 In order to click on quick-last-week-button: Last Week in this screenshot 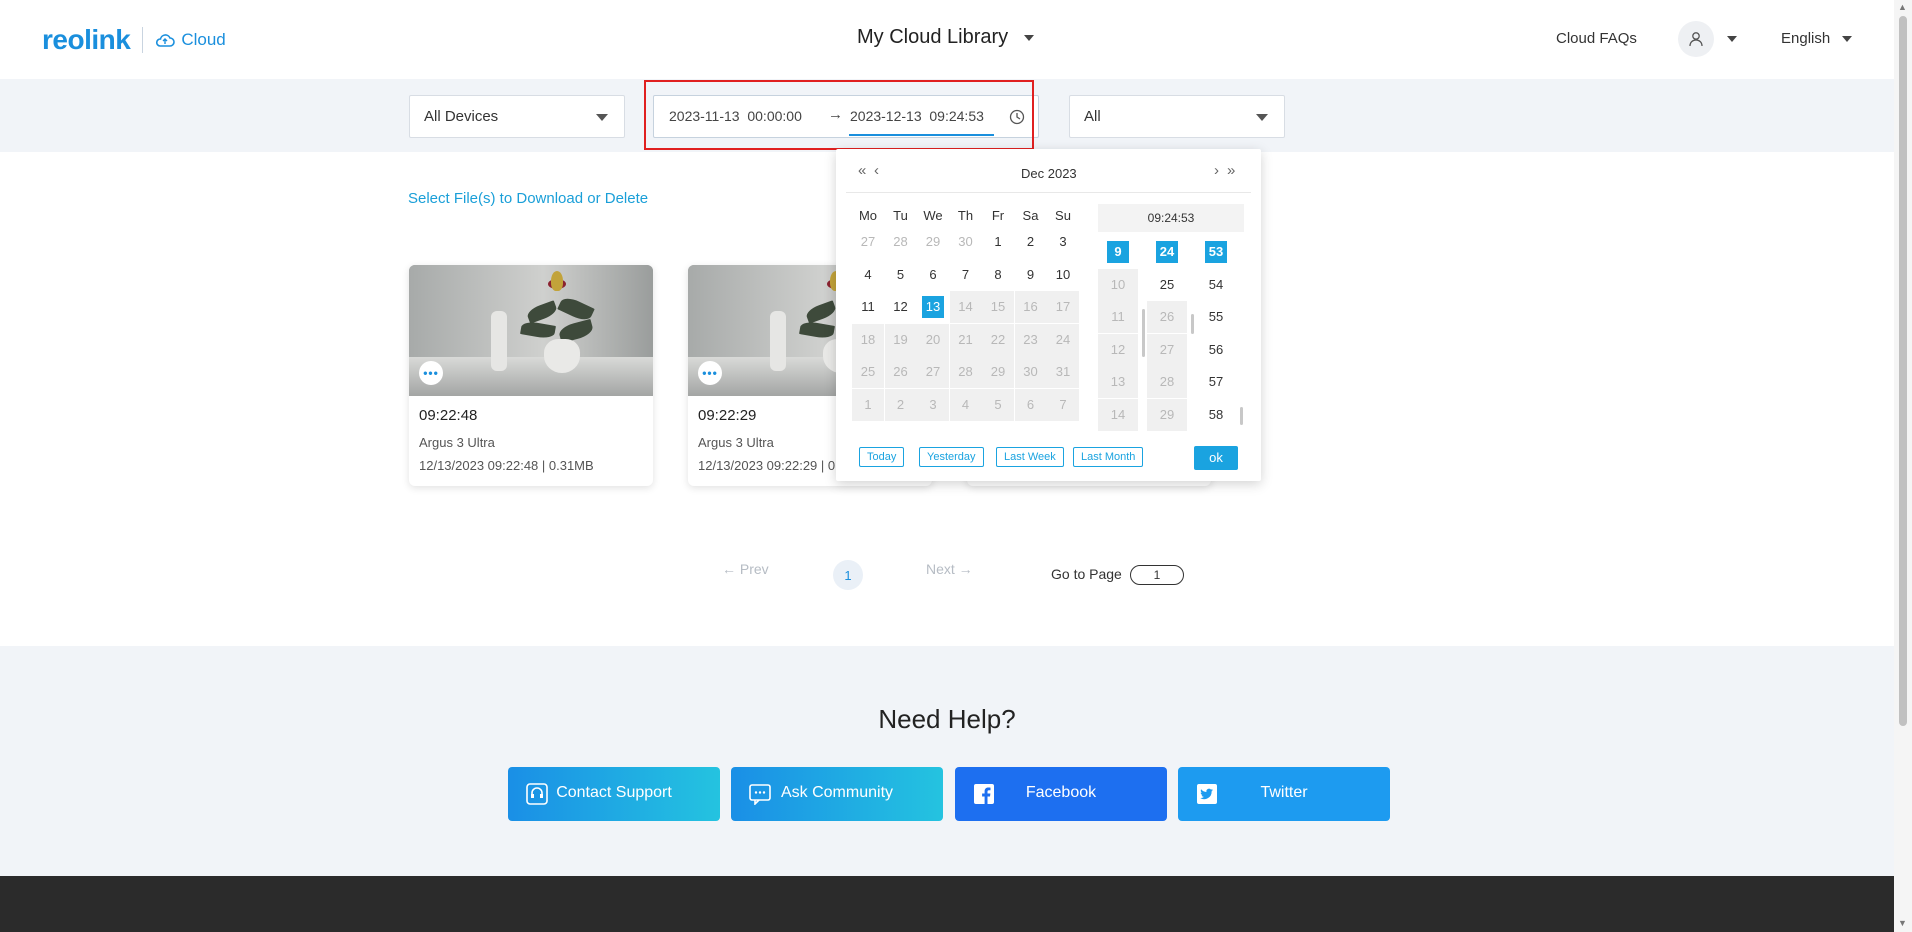, I will do `click(1030, 457)`.